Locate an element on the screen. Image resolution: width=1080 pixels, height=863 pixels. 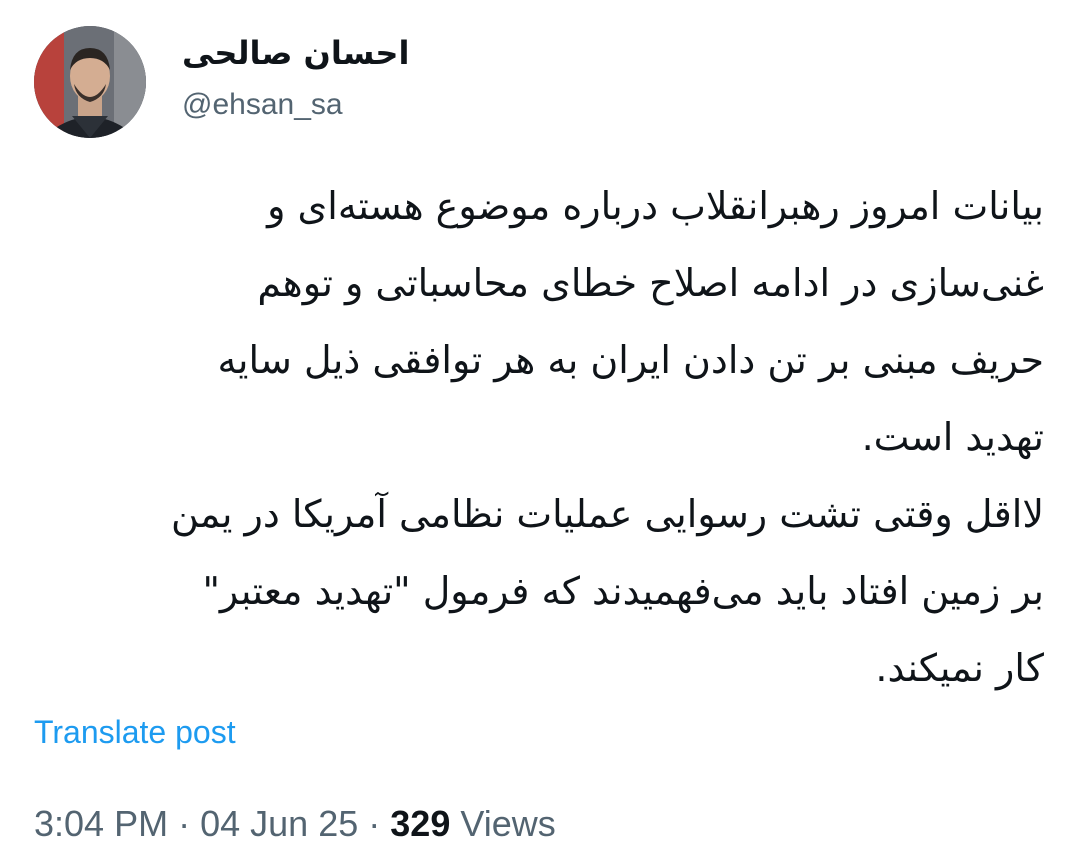
author-handle: @ehsan_sa is located at coordinates (262, 105).